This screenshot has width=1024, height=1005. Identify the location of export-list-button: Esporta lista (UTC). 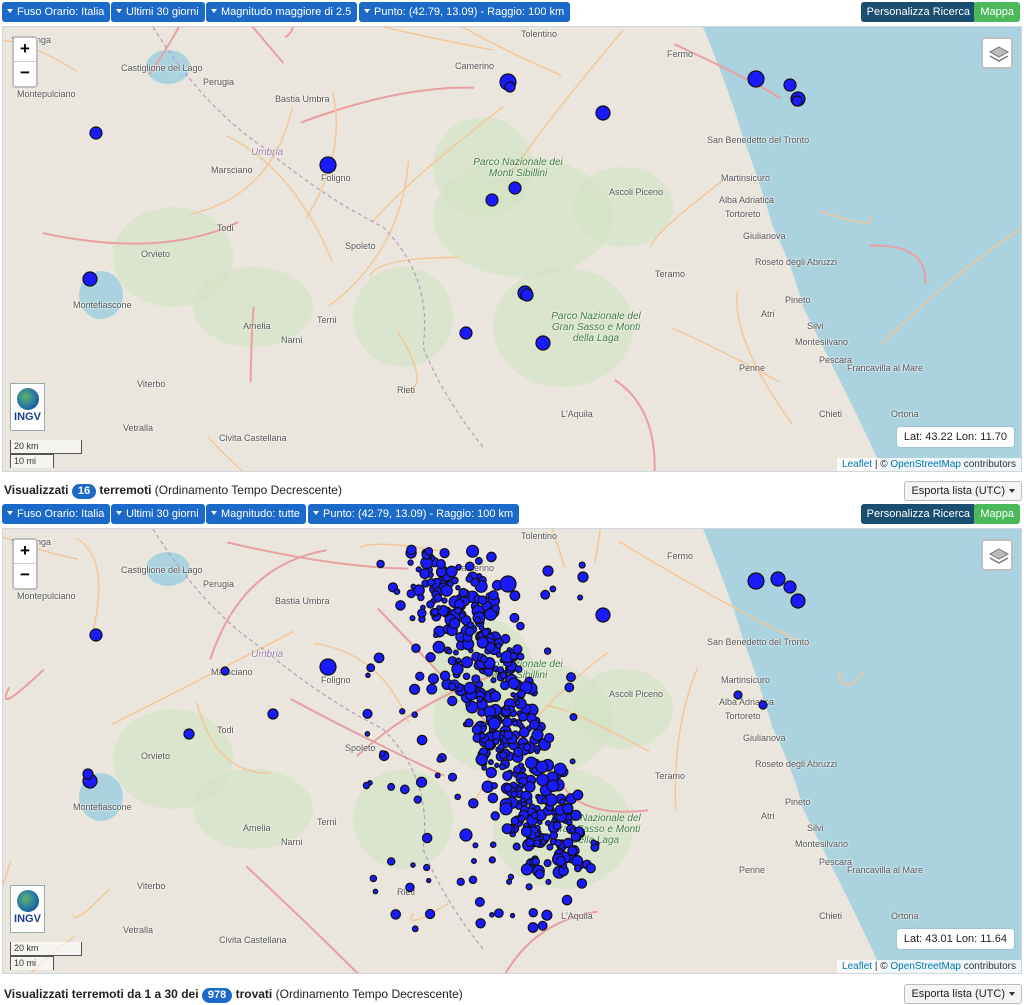
(963, 491).